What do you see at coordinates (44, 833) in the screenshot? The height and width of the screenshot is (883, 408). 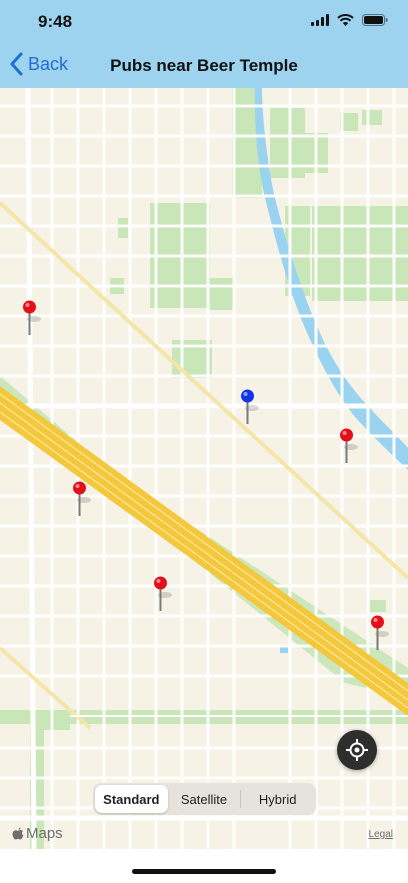 I see `maps-attribution-label: Maps` at bounding box center [44, 833].